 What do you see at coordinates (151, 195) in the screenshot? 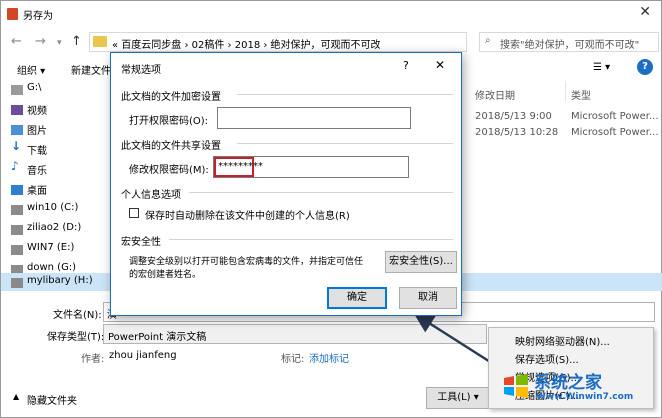
I see `privacy-section-heading: 个人信息选项` at bounding box center [151, 195].